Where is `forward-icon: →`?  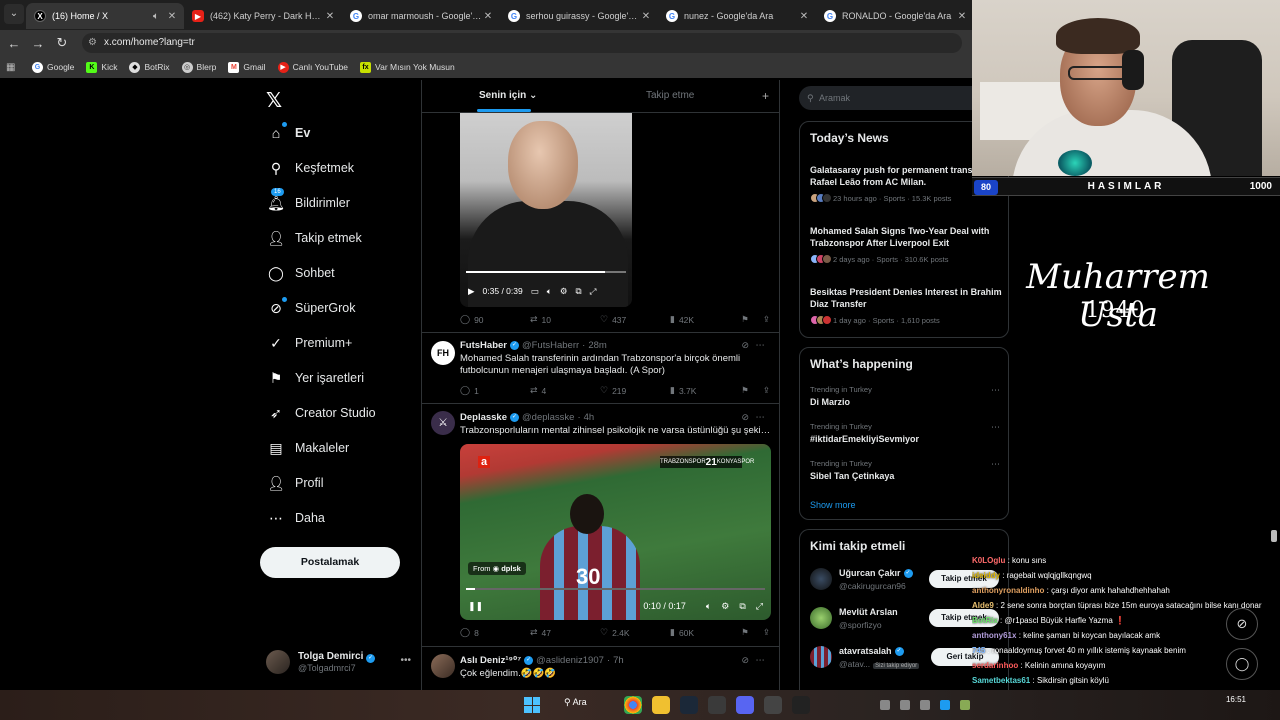 forward-icon: → is located at coordinates (38, 43).